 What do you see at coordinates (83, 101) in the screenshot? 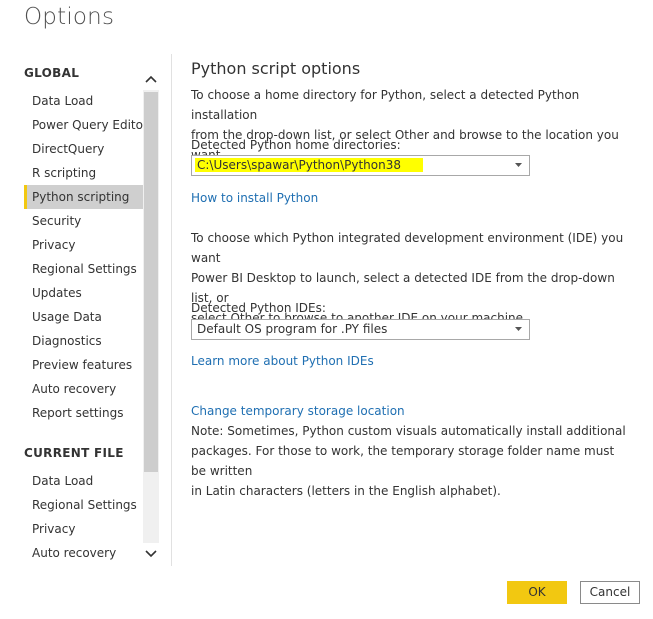
I see `sidebar-item-data-load: Data Load` at bounding box center [83, 101].